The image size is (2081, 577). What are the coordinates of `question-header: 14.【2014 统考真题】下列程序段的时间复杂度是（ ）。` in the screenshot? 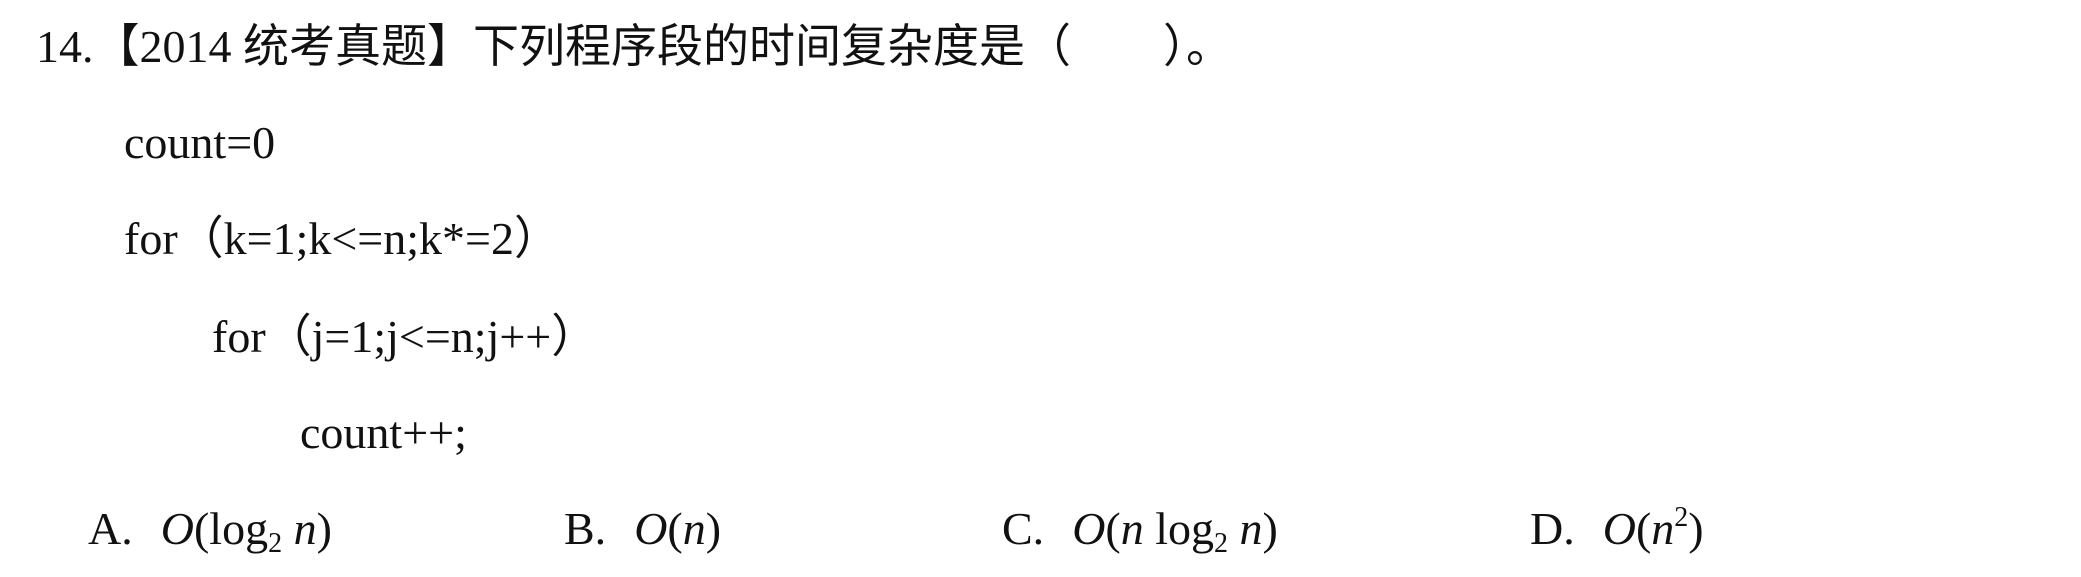 It's located at (634, 47).